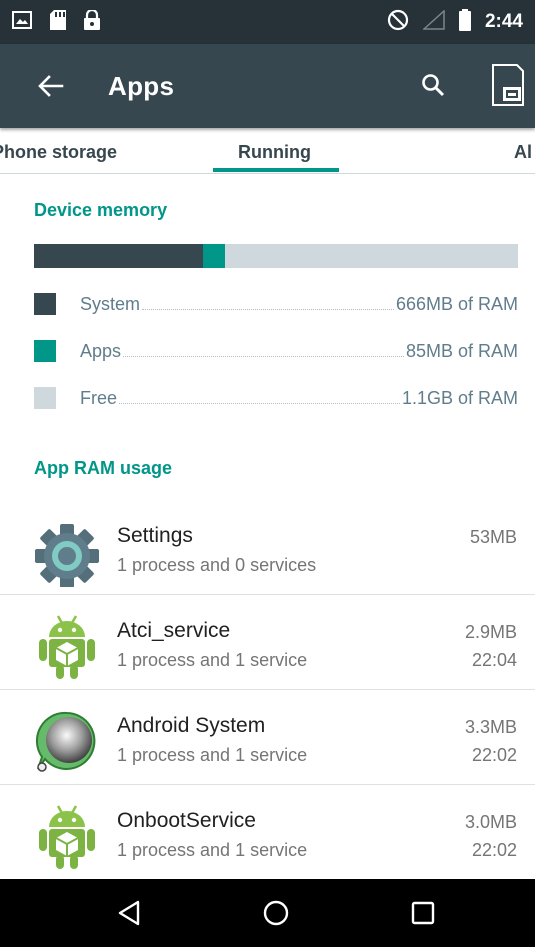 This screenshot has width=535, height=947. Describe the element at coordinates (490, 822) in the screenshot. I see `app-size: 3.0MB` at that location.